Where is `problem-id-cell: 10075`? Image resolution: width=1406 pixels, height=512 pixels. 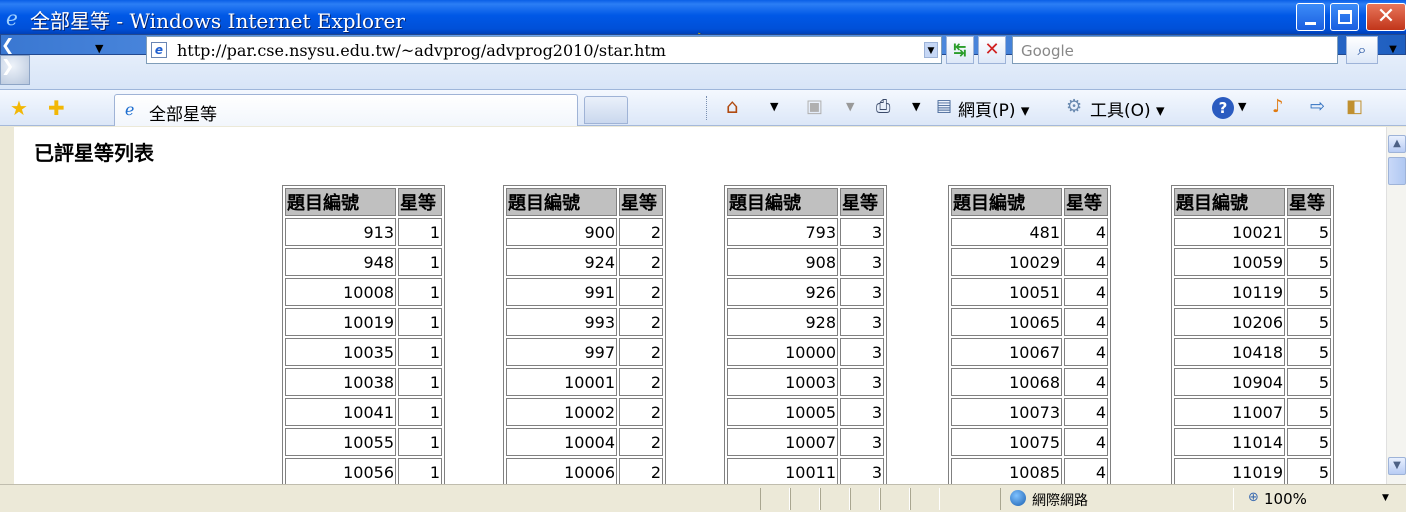
problem-id-cell: 10075 is located at coordinates (1006, 442).